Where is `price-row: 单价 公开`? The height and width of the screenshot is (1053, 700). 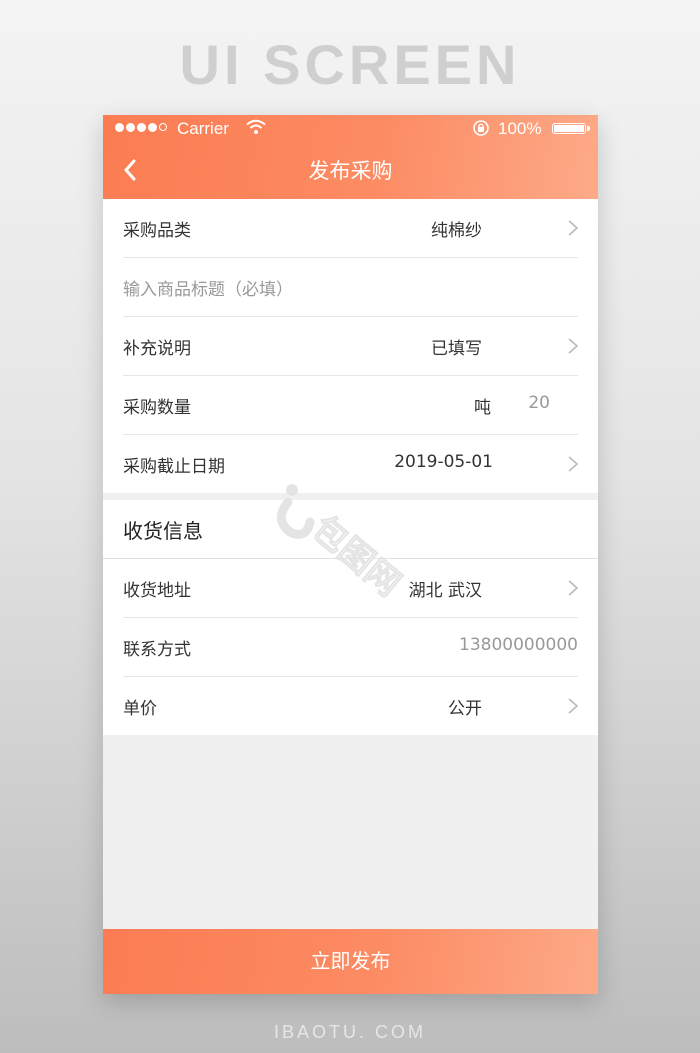
price-row: 单价 公开 is located at coordinates (350, 706).